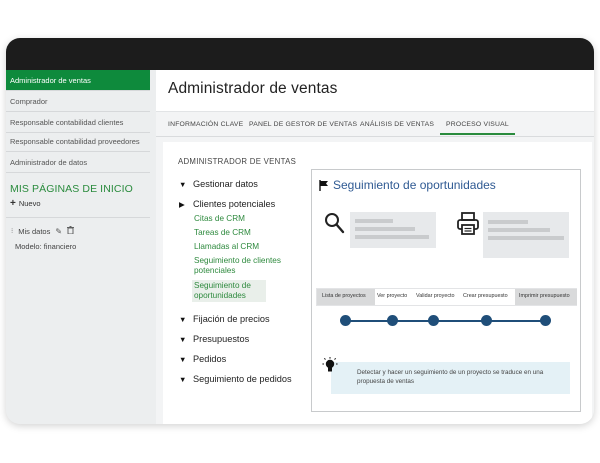 This screenshot has height=463, width=600. I want to click on sidebar-item-comprador: Comprador, so click(78, 101).